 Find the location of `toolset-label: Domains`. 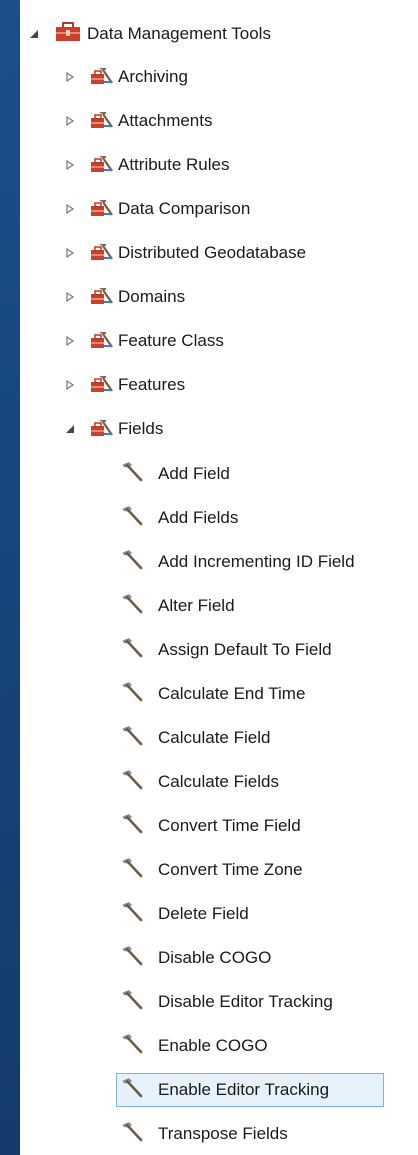

toolset-label: Domains is located at coordinates (152, 296).